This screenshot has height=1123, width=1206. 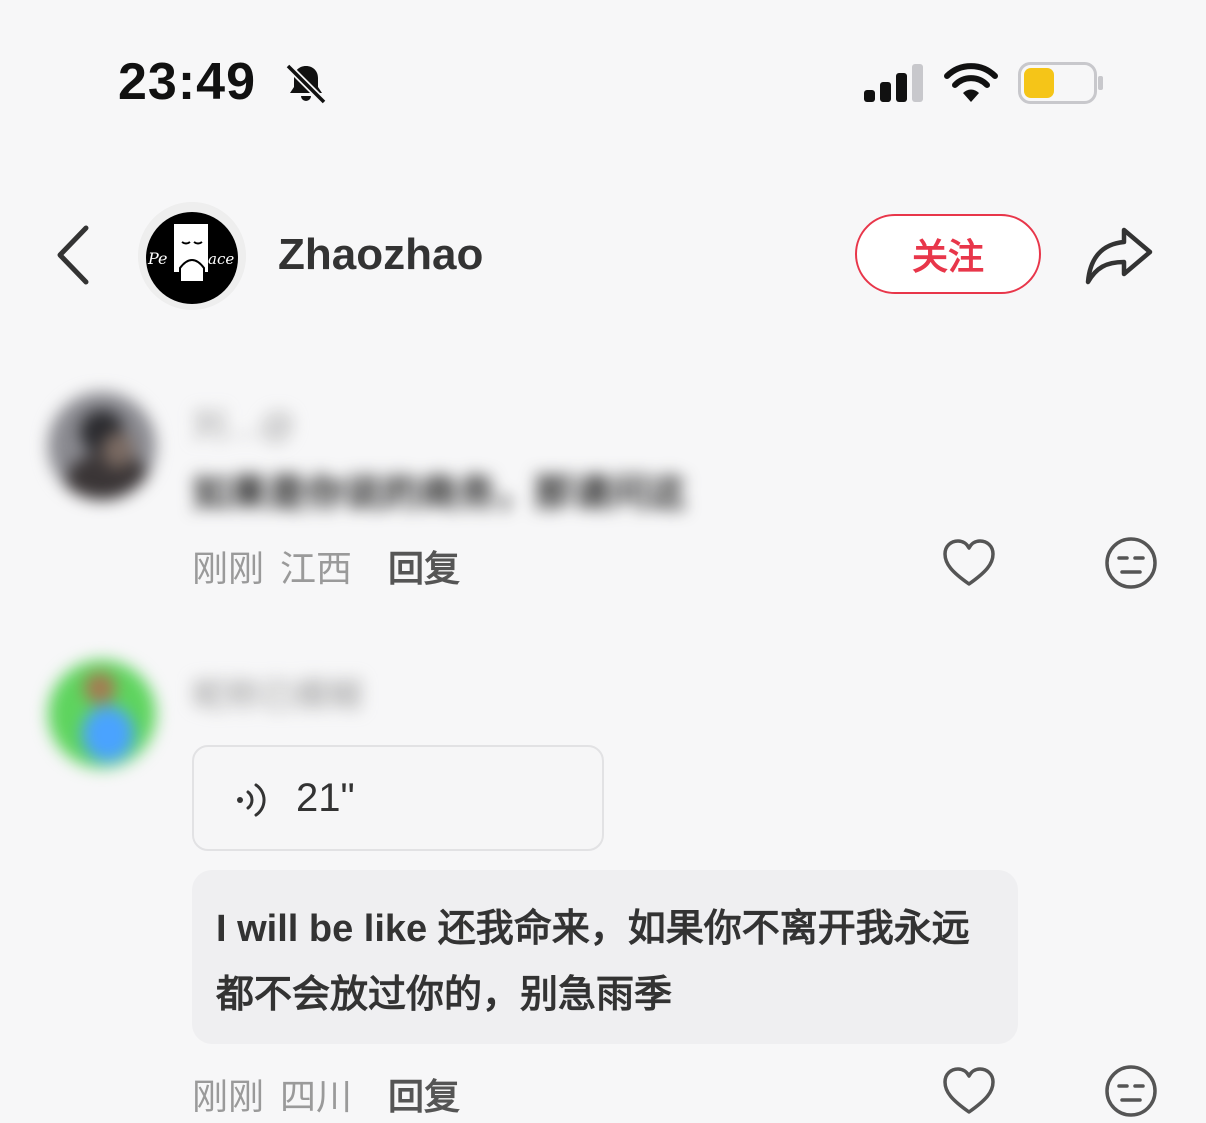 I want to click on status-time: 23:49, so click(x=187, y=82).